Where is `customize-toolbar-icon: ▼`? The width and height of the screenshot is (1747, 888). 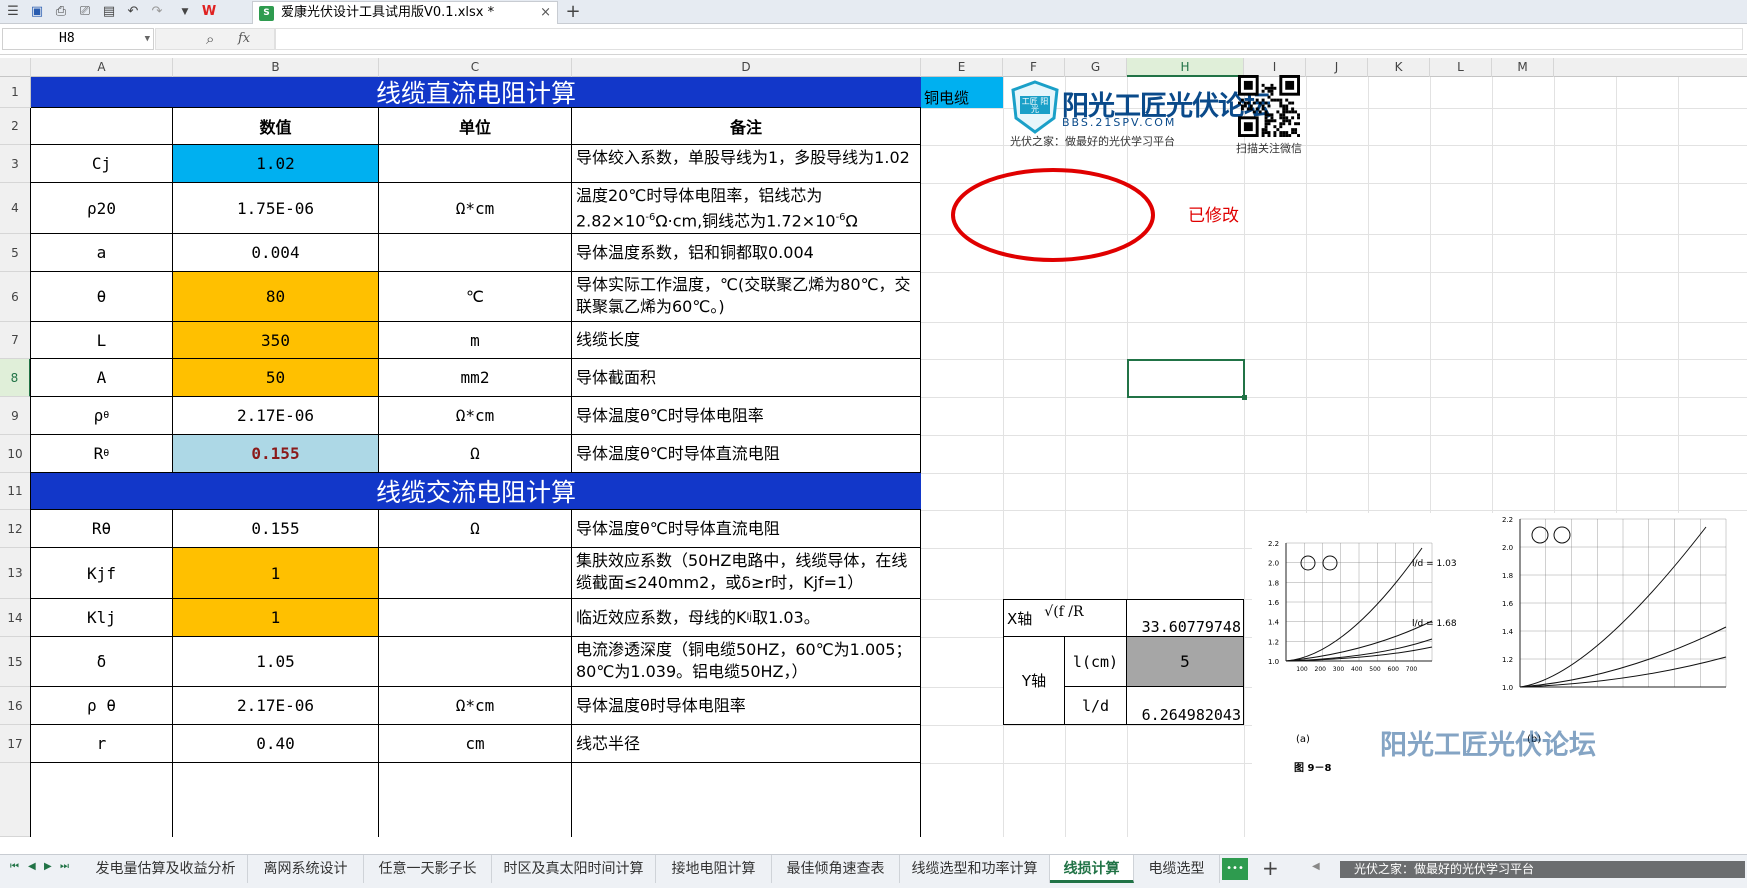
customize-toolbar-icon: ▼ is located at coordinates (185, 12).